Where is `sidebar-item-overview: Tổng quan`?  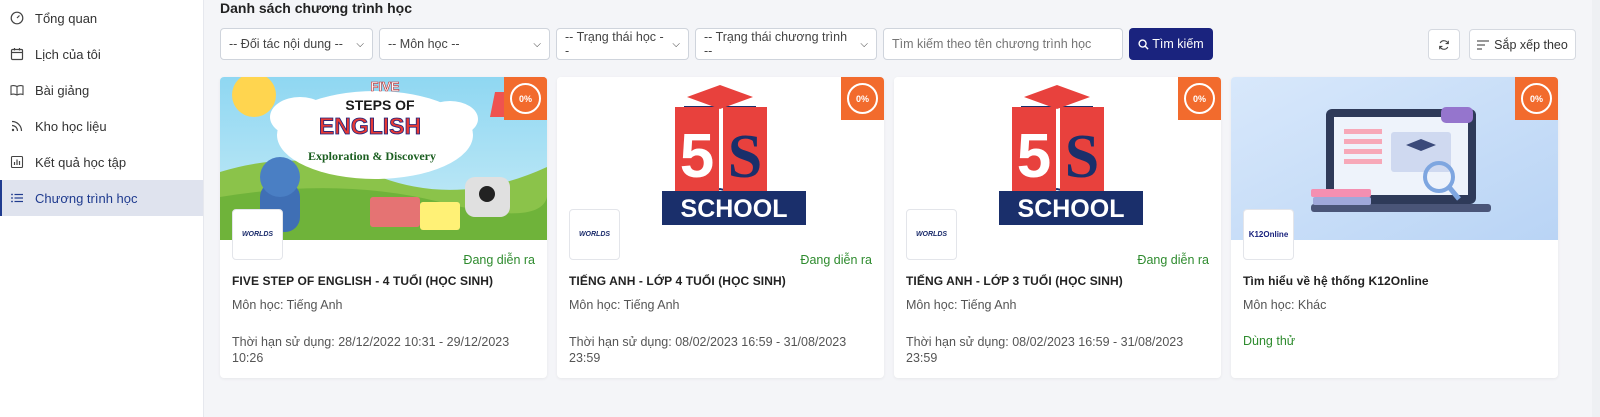
sidebar-item-overview: Tổng quan is located at coordinates (101, 18).